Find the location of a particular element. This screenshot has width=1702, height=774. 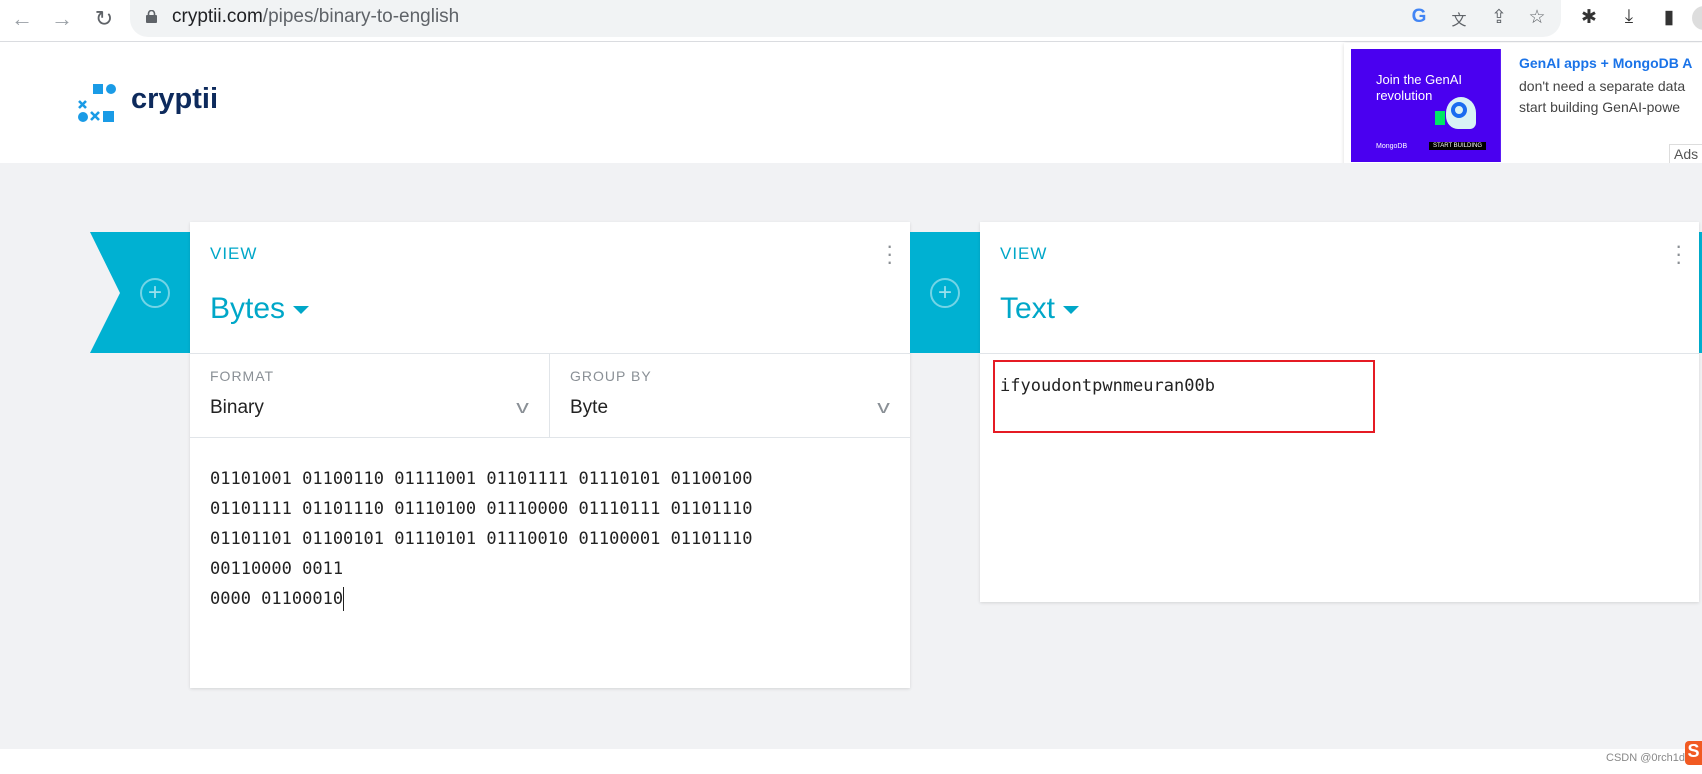

url-text: cryptii.com/pipes/binary-to-english is located at coordinates (315, 17).